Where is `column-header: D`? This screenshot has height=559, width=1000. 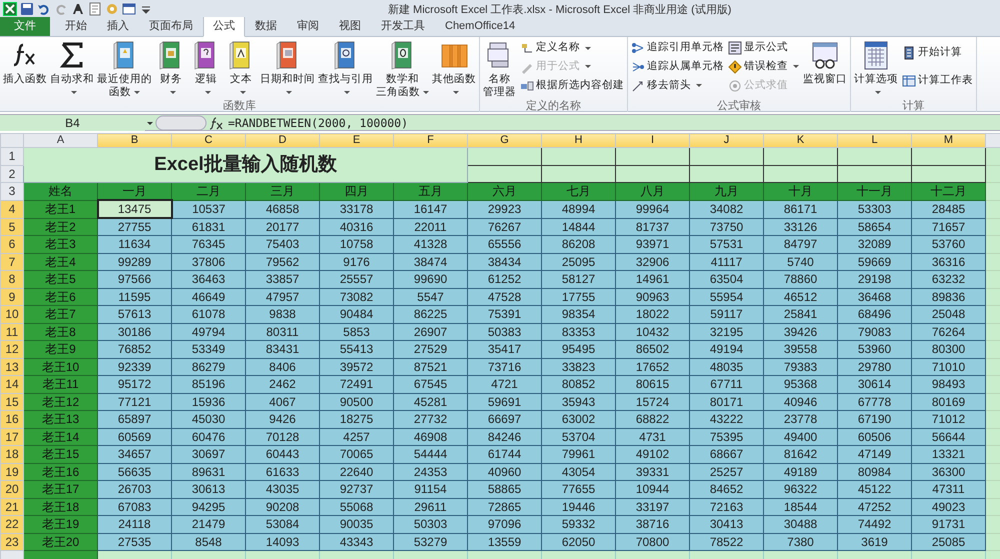 column-header: D is located at coordinates (283, 141).